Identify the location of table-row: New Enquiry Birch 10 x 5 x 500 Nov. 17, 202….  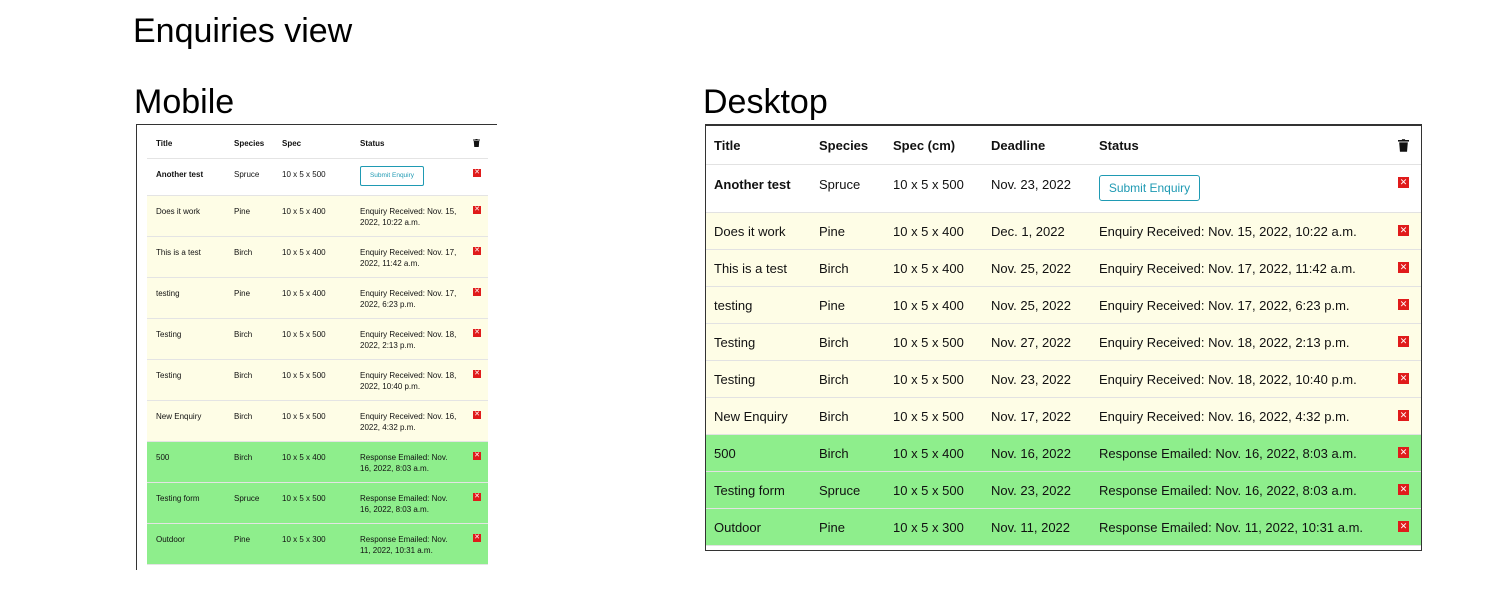
(1063, 416).